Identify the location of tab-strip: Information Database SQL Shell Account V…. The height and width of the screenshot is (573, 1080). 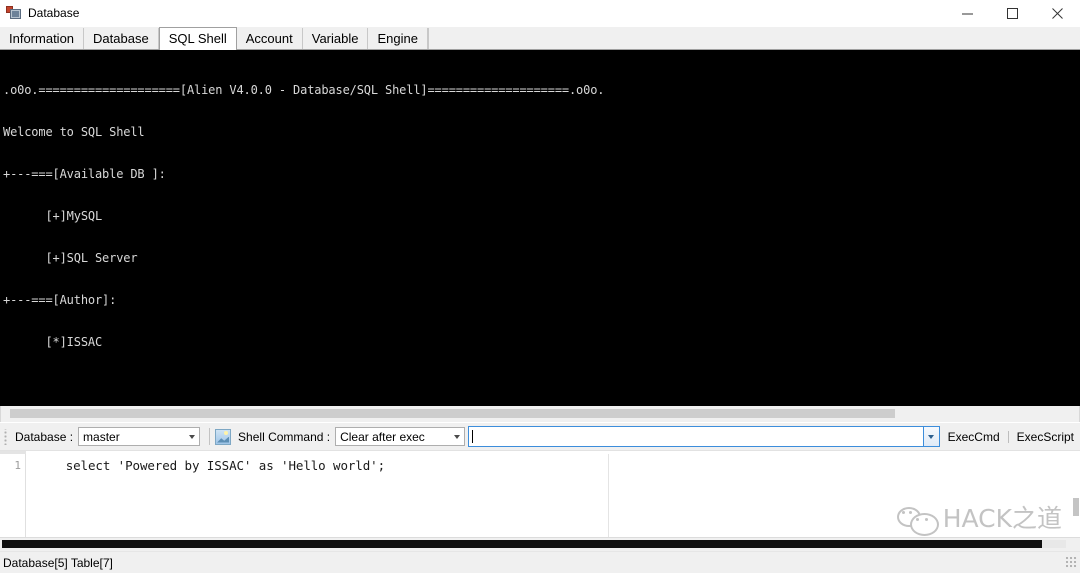
(540, 38).